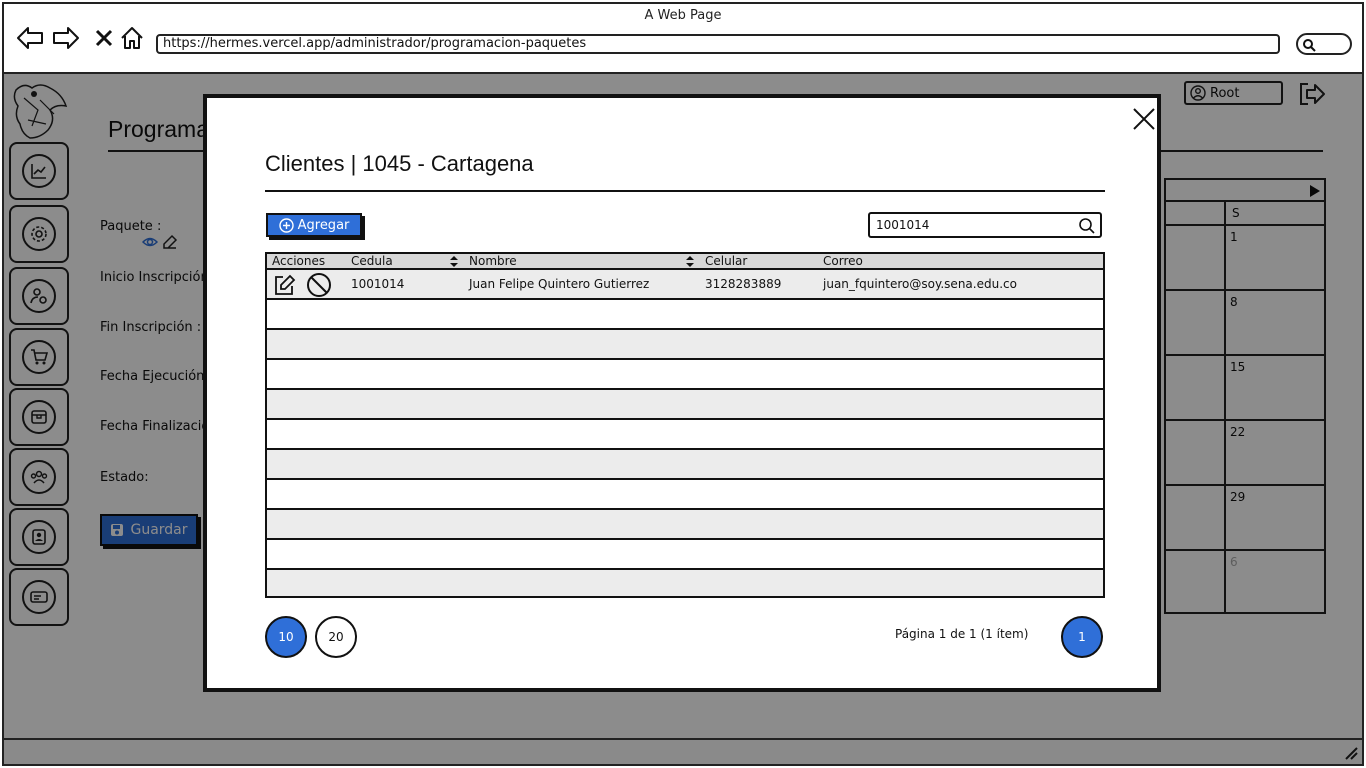  Describe the element at coordinates (378, 284) in the screenshot. I see `cell-cedula: 1001014` at that location.